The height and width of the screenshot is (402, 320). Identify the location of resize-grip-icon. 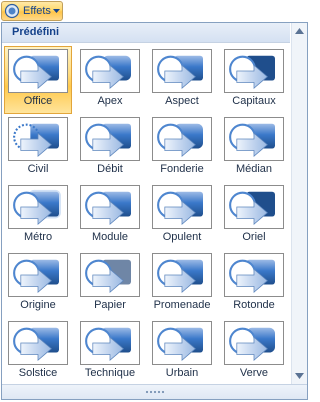
(154, 392).